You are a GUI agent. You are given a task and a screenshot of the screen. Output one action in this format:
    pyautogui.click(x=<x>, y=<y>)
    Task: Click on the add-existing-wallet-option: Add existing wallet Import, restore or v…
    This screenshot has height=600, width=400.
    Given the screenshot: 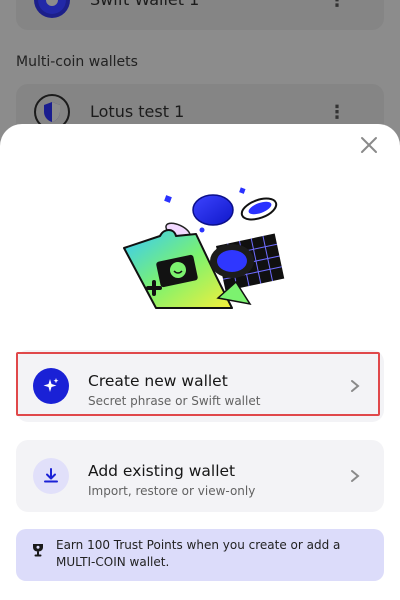 What is the action you would take?
    pyautogui.click(x=200, y=476)
    